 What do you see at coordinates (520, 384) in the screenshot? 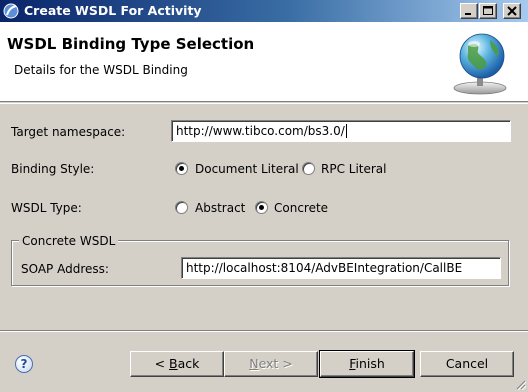
I see `resize-grip-icon` at bounding box center [520, 384].